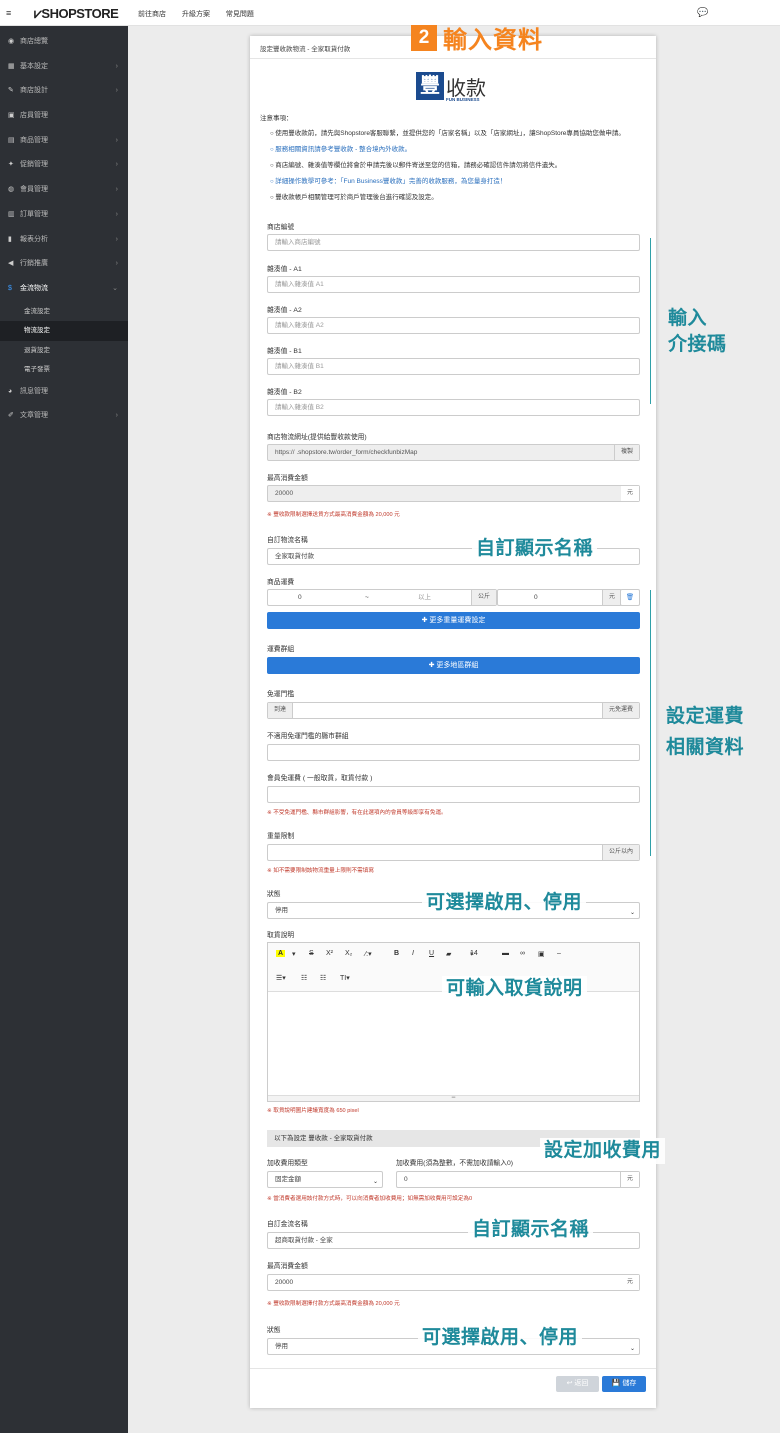  What do you see at coordinates (559, 953) in the screenshot?
I see `horizontal-rule-icon: –` at bounding box center [559, 953].